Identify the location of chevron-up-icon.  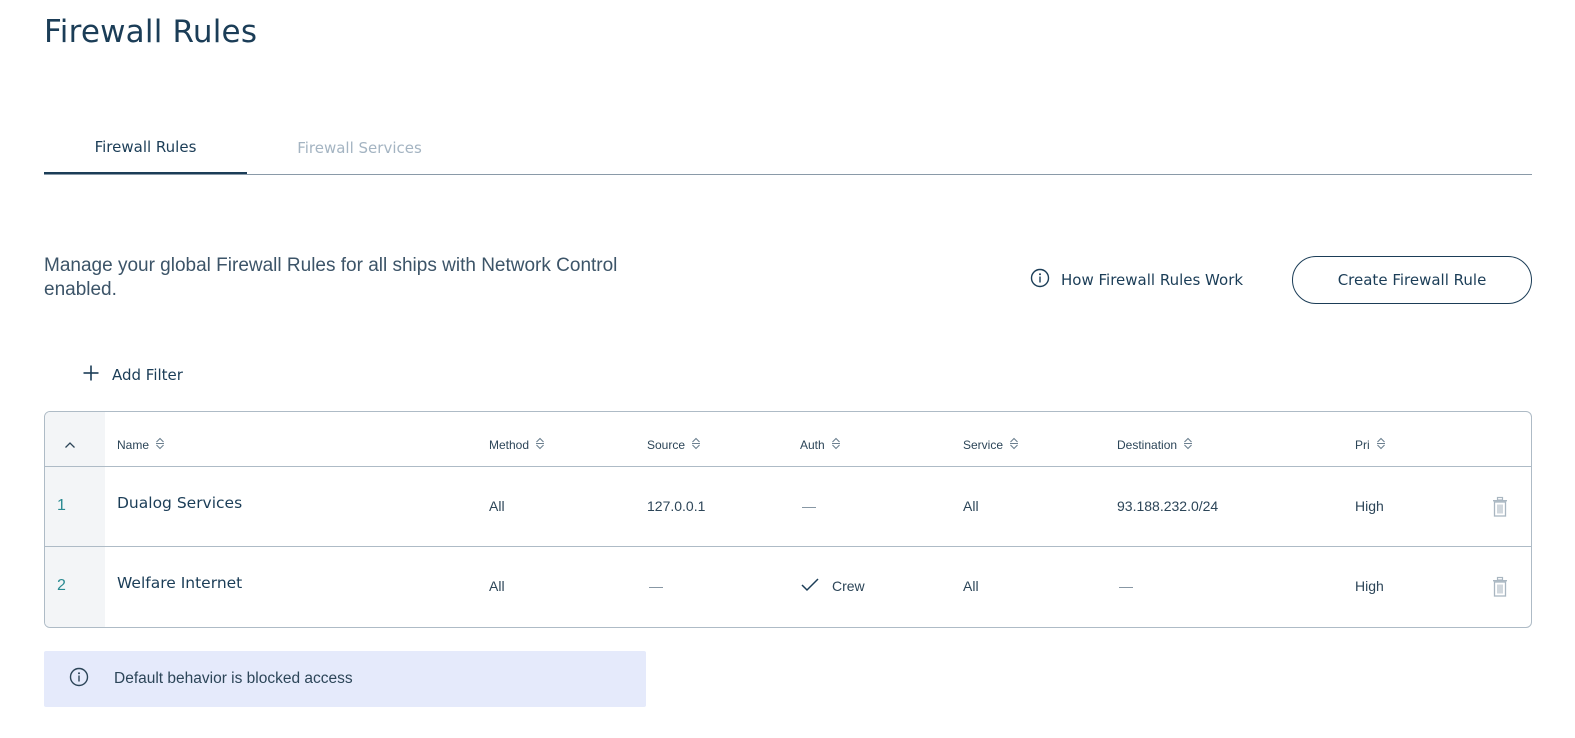
(70, 445).